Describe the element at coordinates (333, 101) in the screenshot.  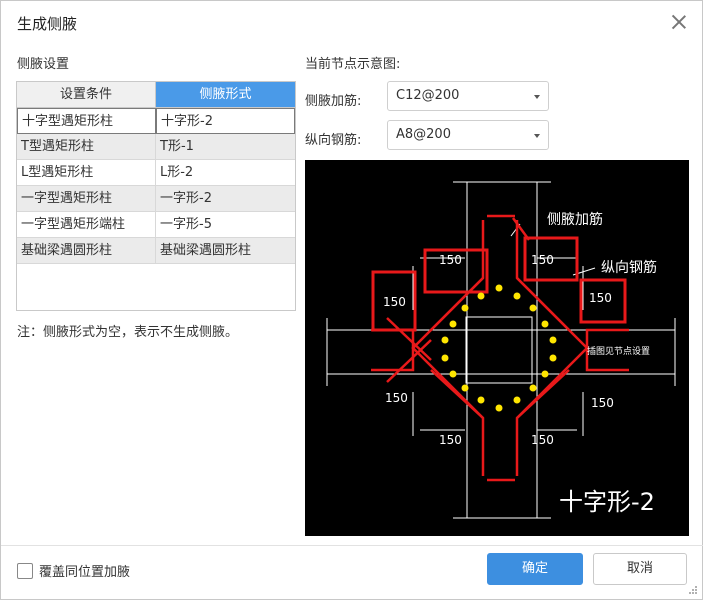
I see `side-rebar-label: 侧腋加筋:` at that location.